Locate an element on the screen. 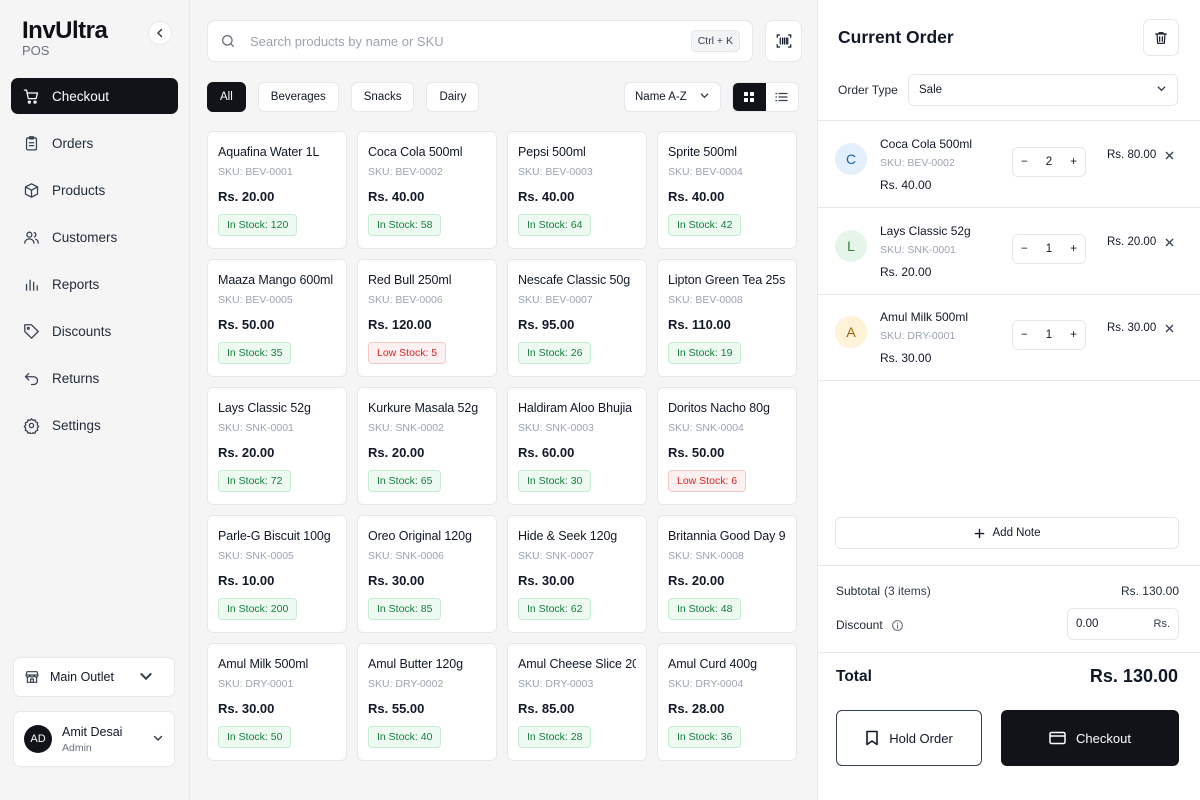  line-item-name: Lays Classic 52g is located at coordinates (925, 230).